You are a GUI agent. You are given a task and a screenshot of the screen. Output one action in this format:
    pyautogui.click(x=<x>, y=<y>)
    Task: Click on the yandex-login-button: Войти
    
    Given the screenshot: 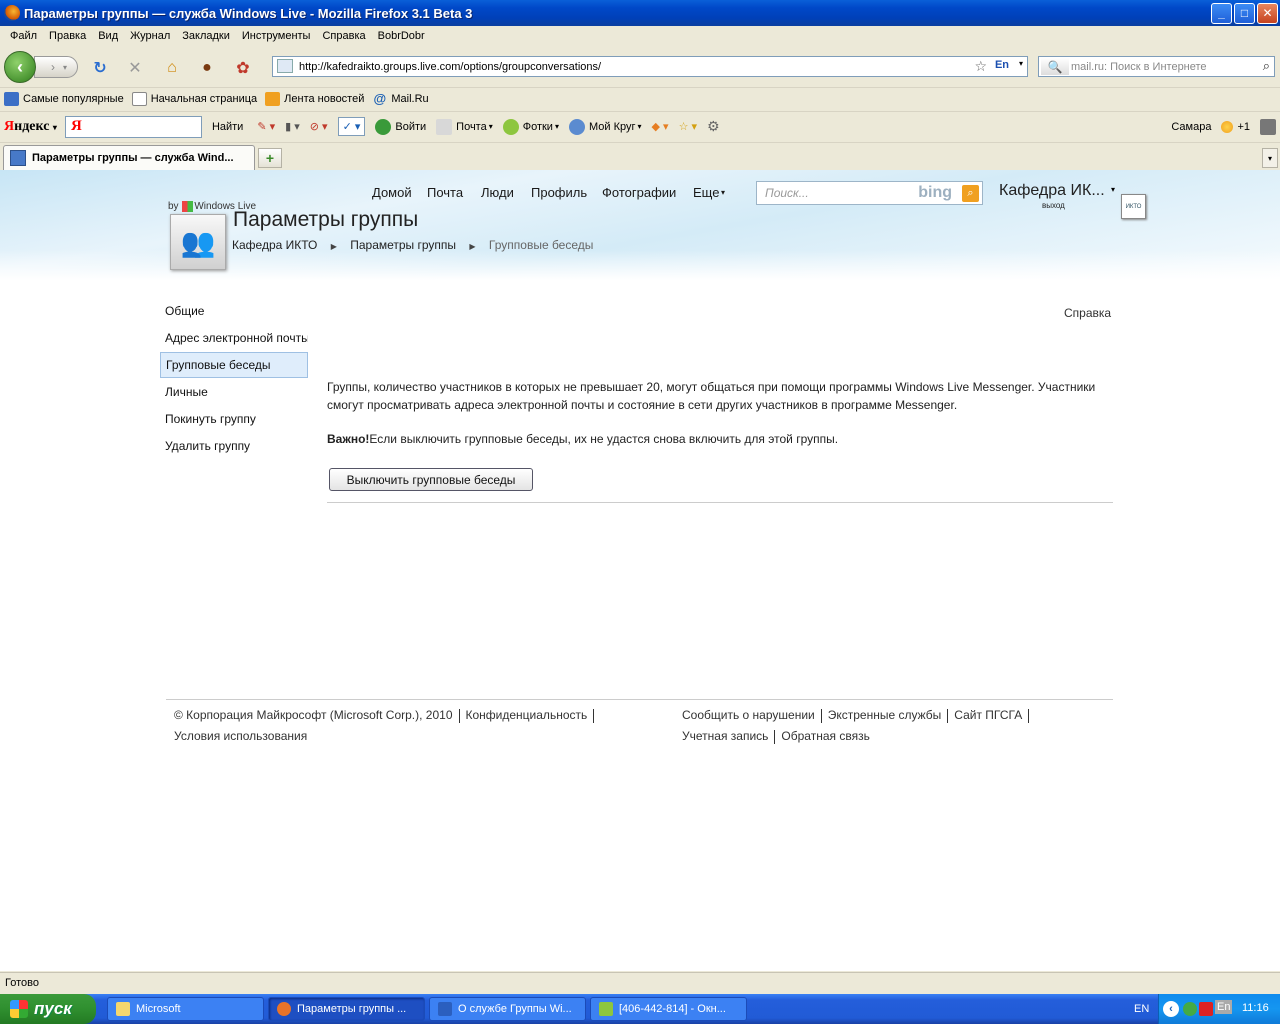 What is the action you would take?
    pyautogui.click(x=400, y=126)
    